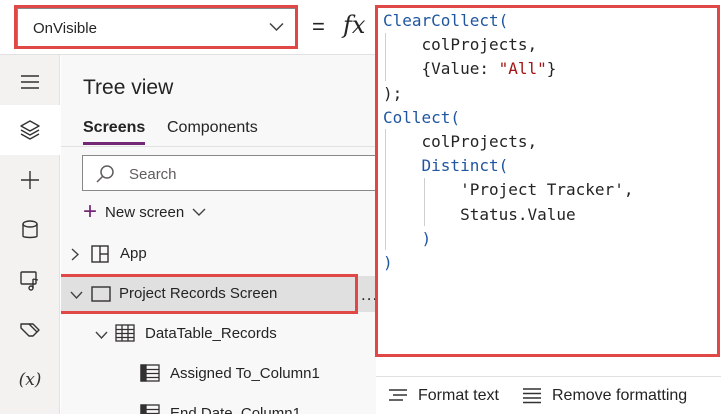 This screenshot has height=414, width=721. Describe the element at coordinates (522, 69) in the screenshot. I see `code-string: "All"` at that location.